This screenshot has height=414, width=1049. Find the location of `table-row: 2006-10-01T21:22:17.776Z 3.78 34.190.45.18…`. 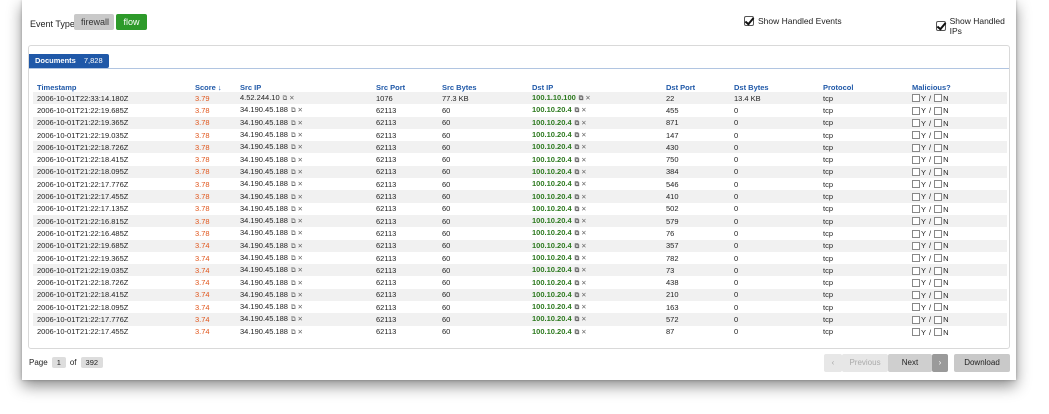

table-row: 2006-10-01T21:22:17.776Z 3.78 34.190.45.18… is located at coordinates (520, 184).